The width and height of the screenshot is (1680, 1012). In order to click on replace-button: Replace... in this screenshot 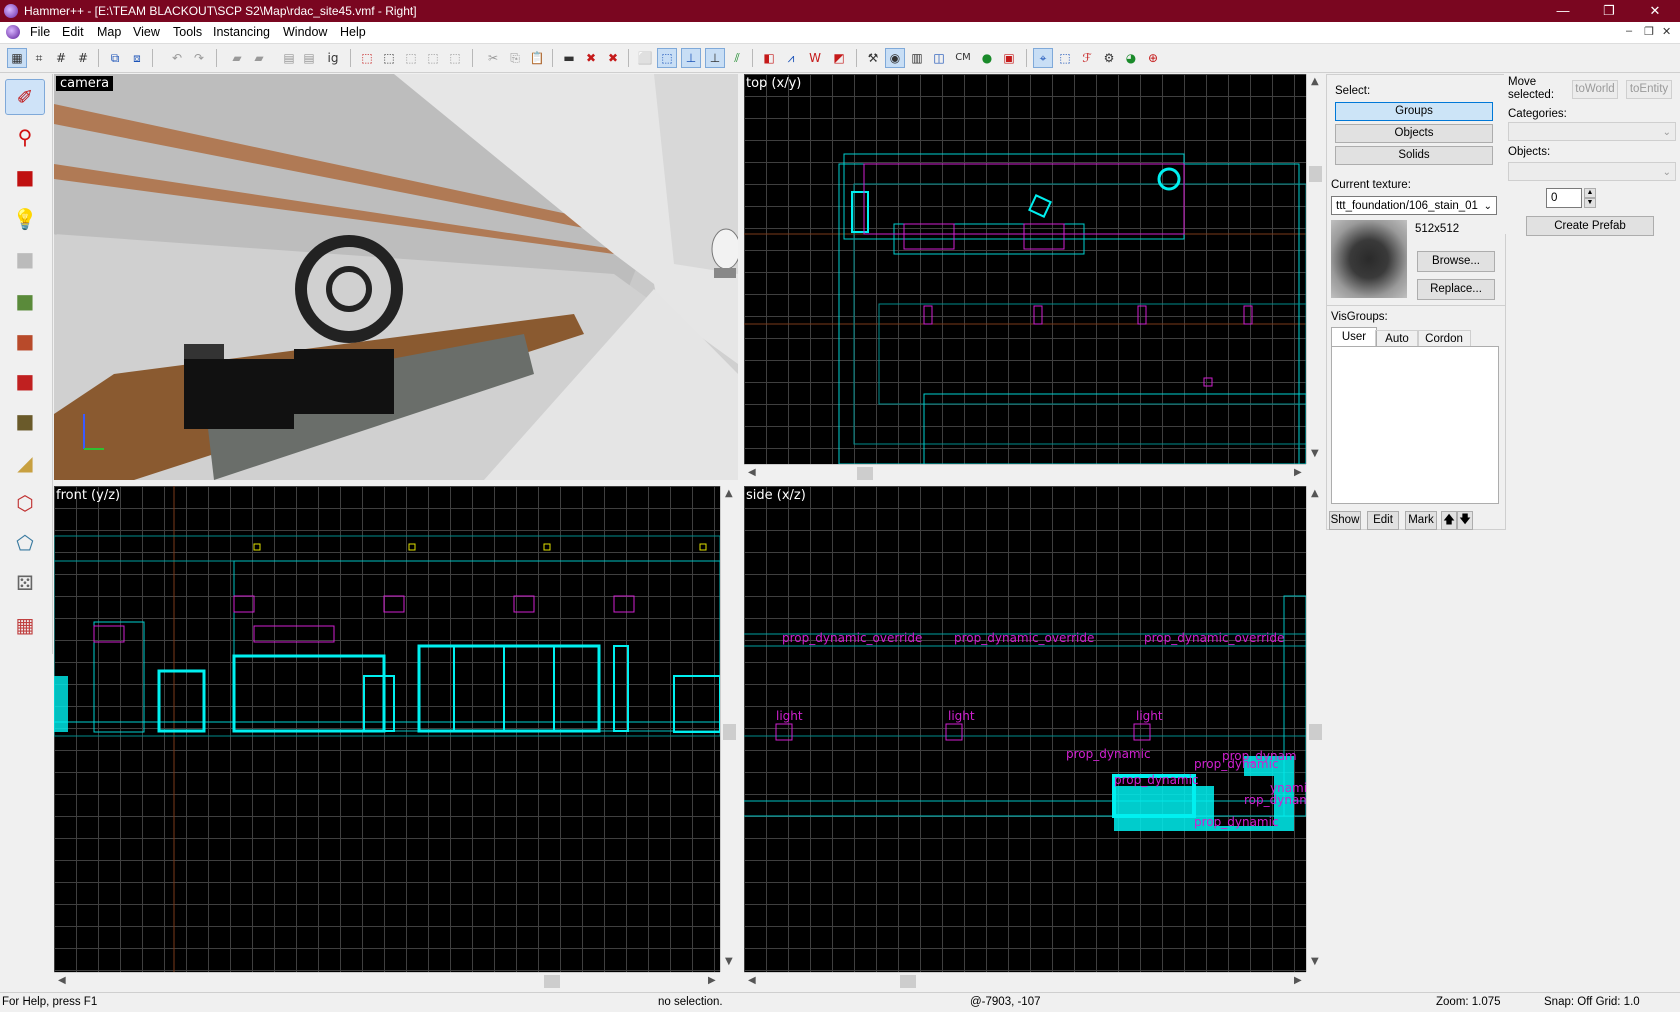, I will do `click(1456, 289)`.